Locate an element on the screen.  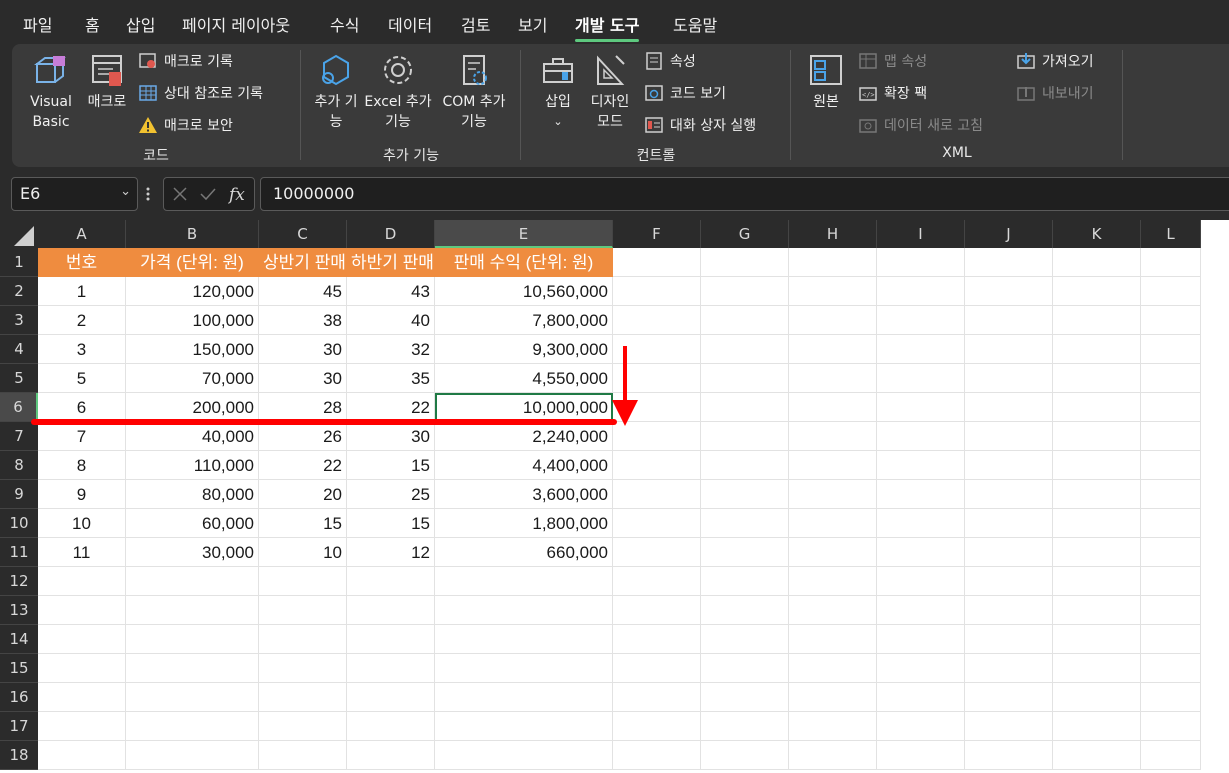
column-header-a: A is located at coordinates (82, 234).